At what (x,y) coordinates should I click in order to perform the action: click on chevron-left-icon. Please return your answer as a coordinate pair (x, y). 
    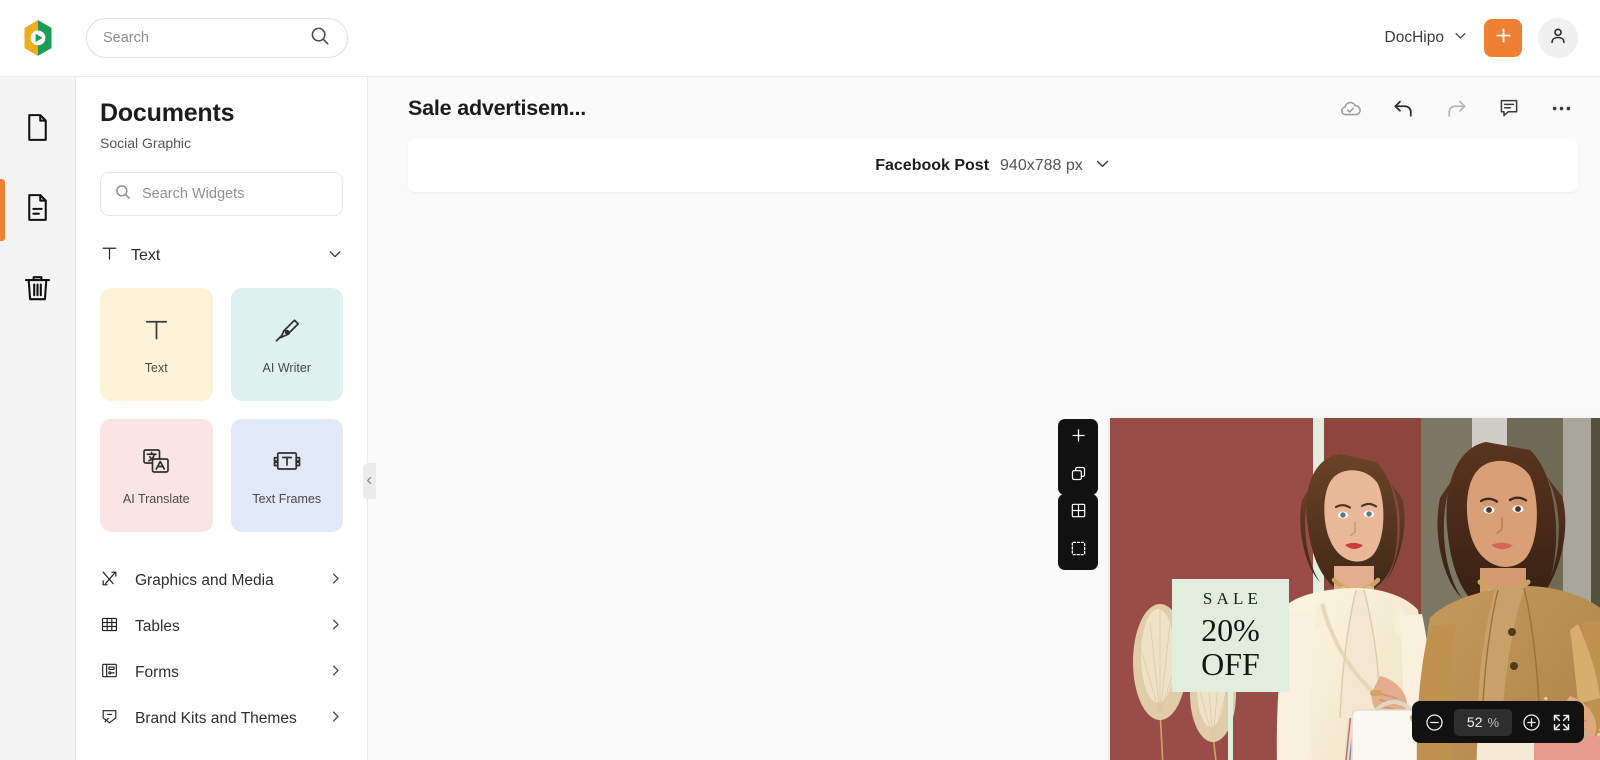
    Looking at the image, I should click on (369, 481).